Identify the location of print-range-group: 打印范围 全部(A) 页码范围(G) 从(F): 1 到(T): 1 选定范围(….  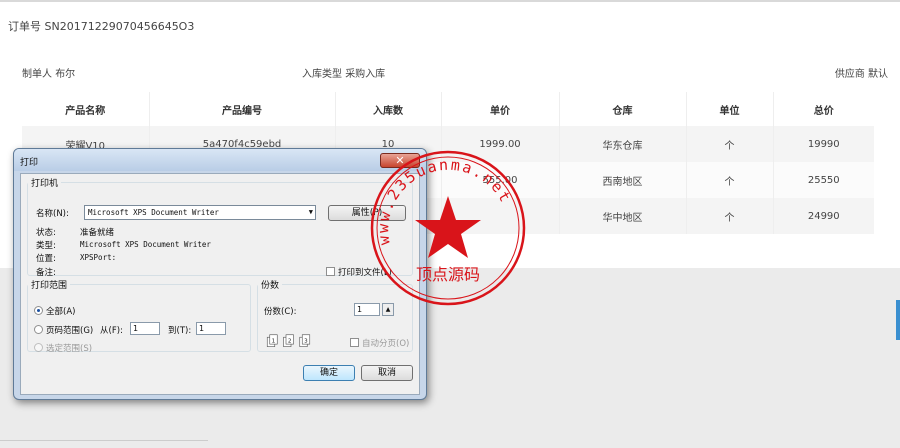
(139, 316).